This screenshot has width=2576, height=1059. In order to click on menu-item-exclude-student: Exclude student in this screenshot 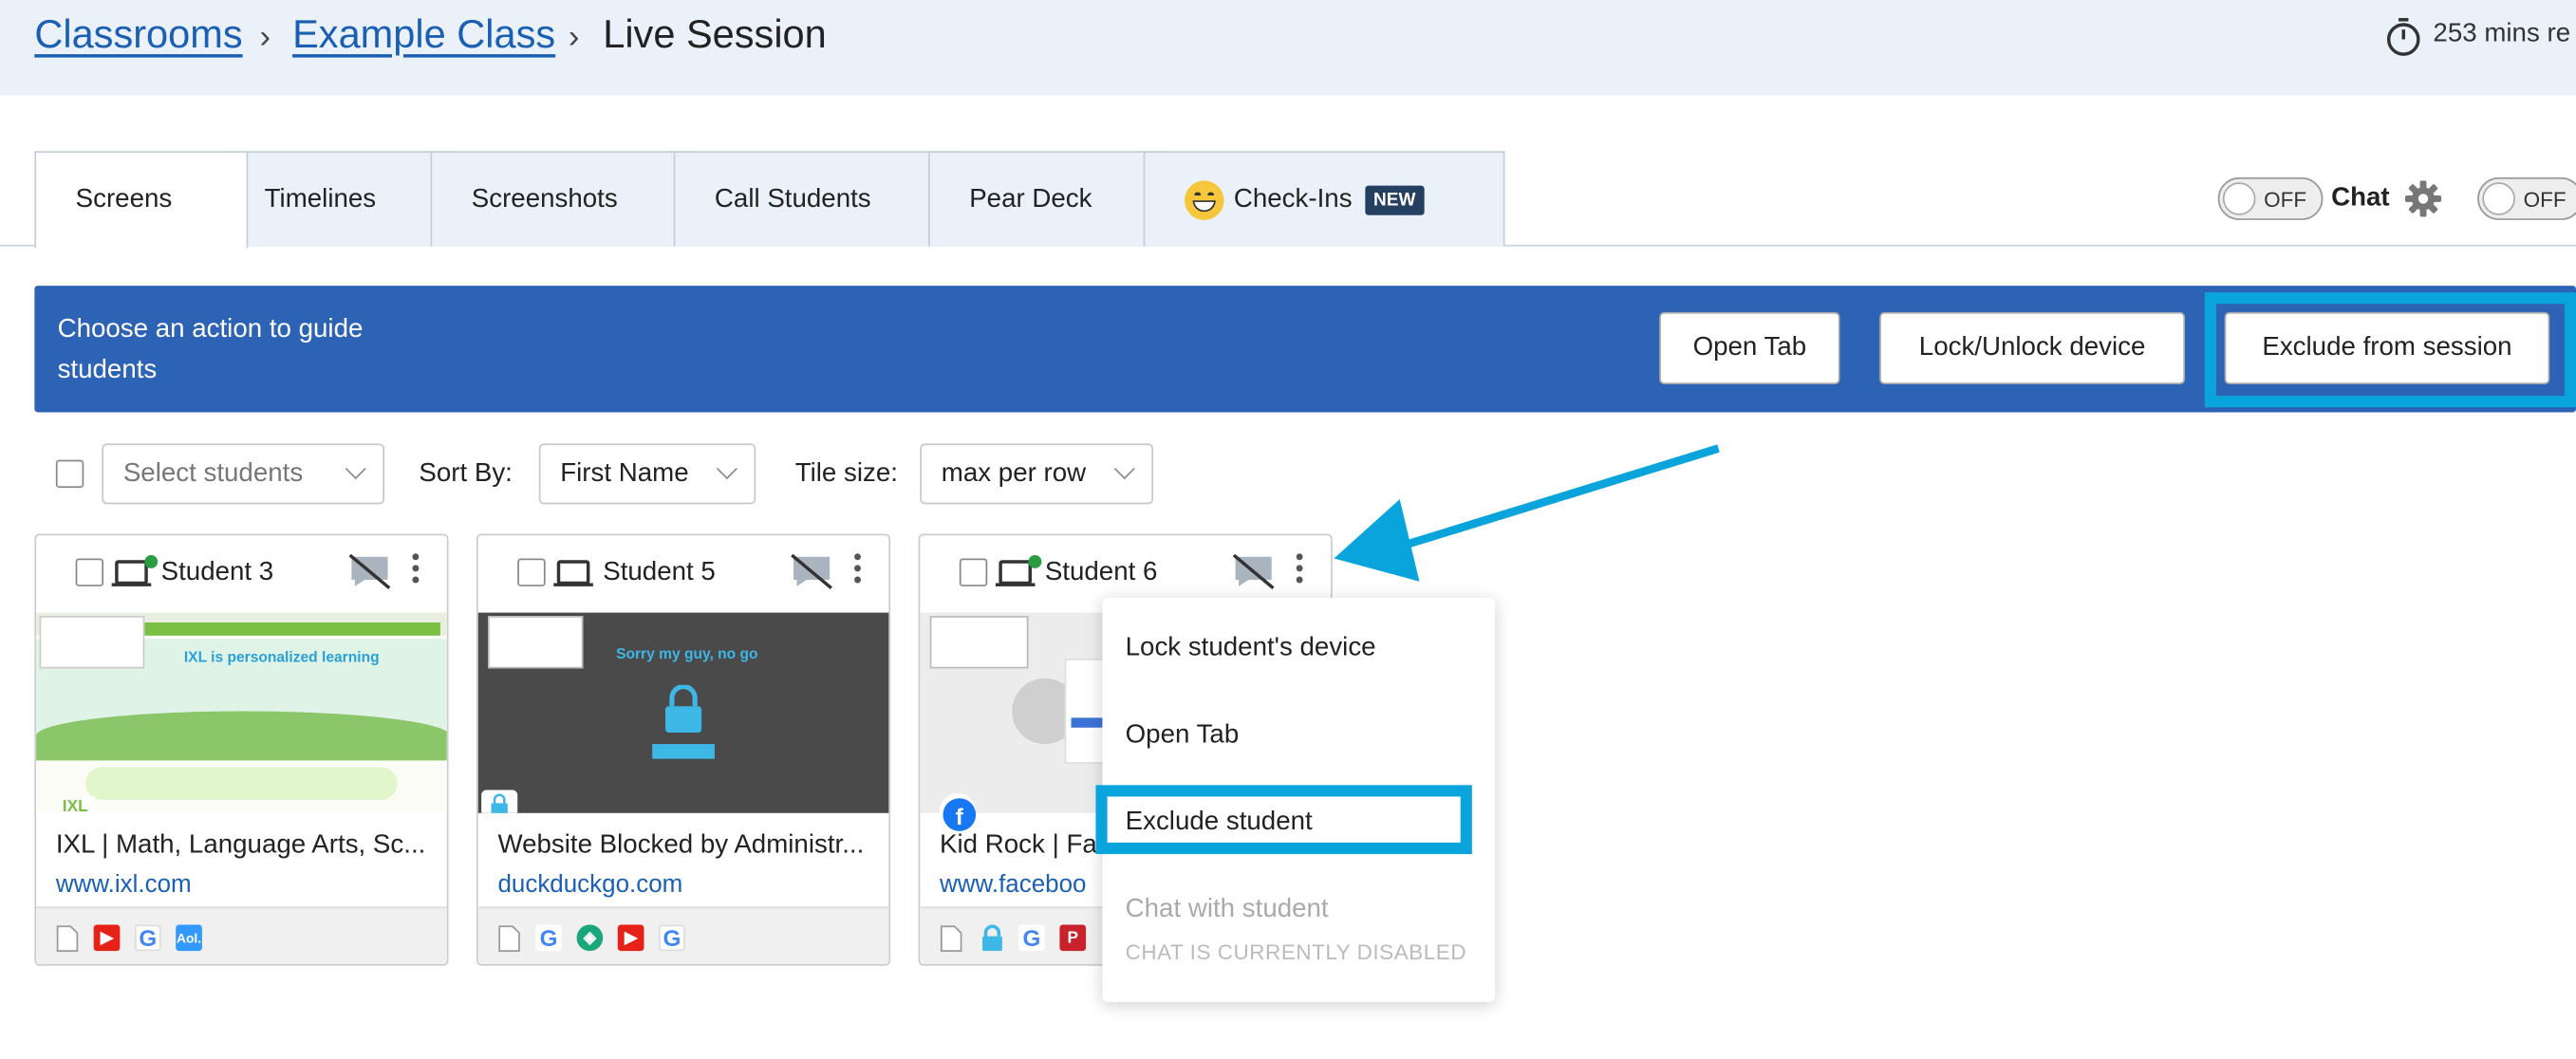, I will do `click(1219, 823)`.